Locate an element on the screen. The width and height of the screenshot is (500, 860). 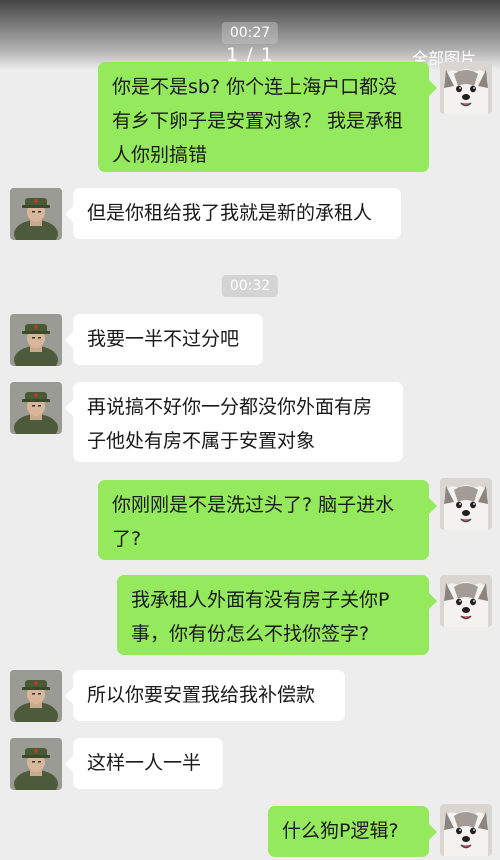
message-bubble-received: 但是你租给我了我就是新的承租人 is located at coordinates (233, 213).